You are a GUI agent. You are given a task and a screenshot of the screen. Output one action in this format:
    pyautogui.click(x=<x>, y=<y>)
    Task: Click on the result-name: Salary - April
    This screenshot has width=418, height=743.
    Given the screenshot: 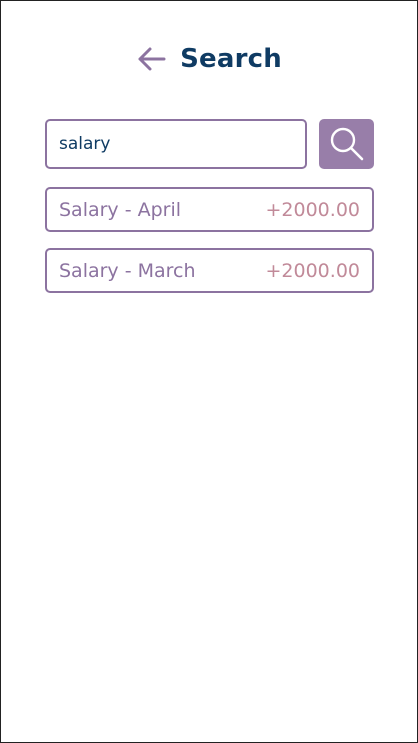 What is the action you would take?
    pyautogui.click(x=120, y=209)
    